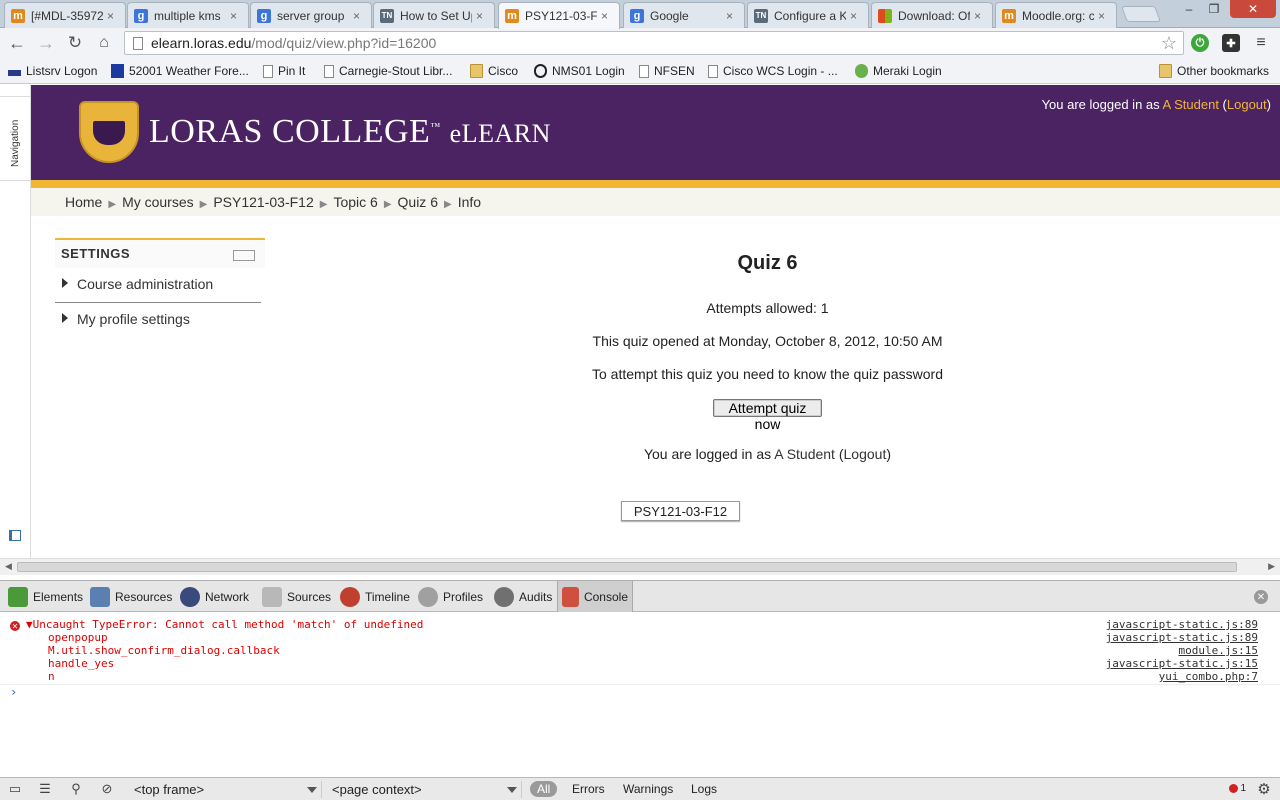 The height and width of the screenshot is (800, 1280). I want to click on bookmark-item: NMS01 Login, so click(579, 71).